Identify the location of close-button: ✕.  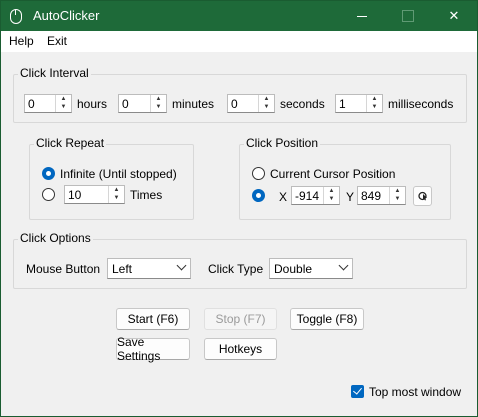
(454, 16).